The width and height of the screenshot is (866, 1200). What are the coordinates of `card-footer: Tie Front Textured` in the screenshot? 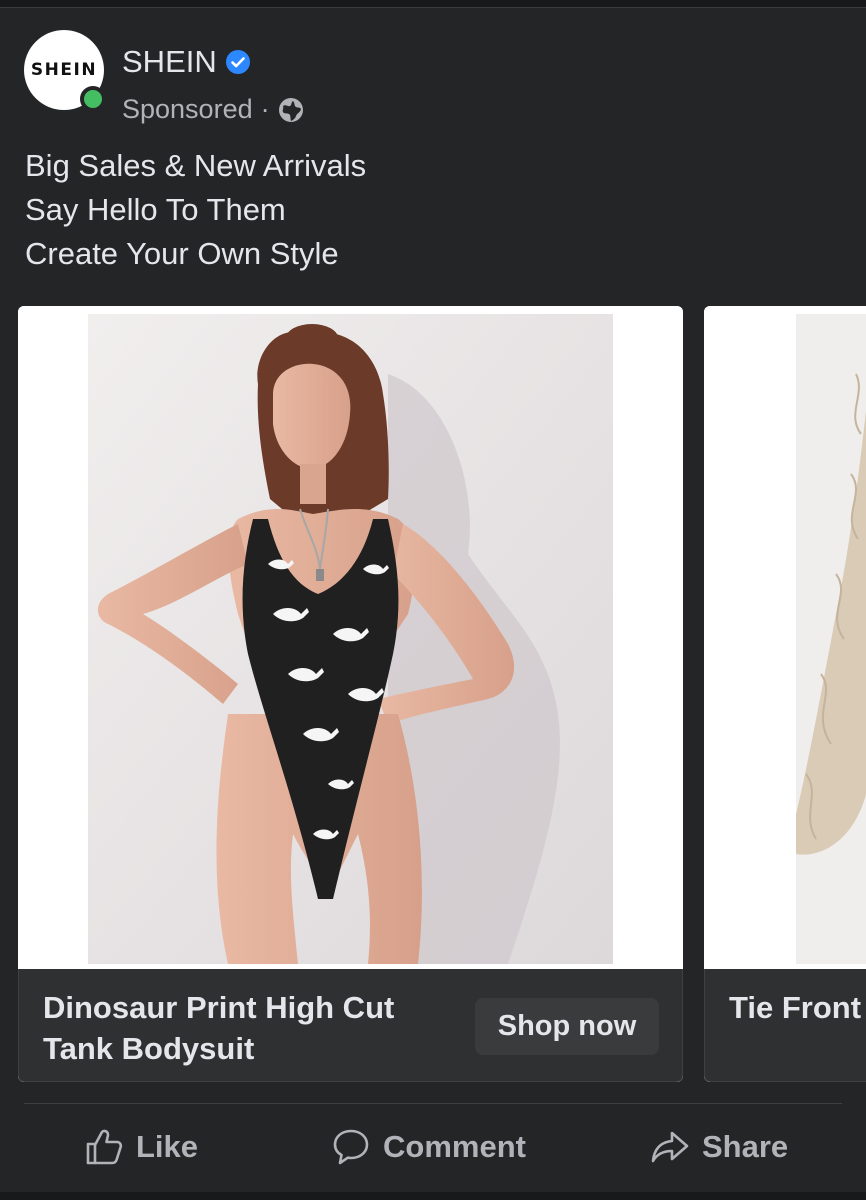 It's located at (785, 1025).